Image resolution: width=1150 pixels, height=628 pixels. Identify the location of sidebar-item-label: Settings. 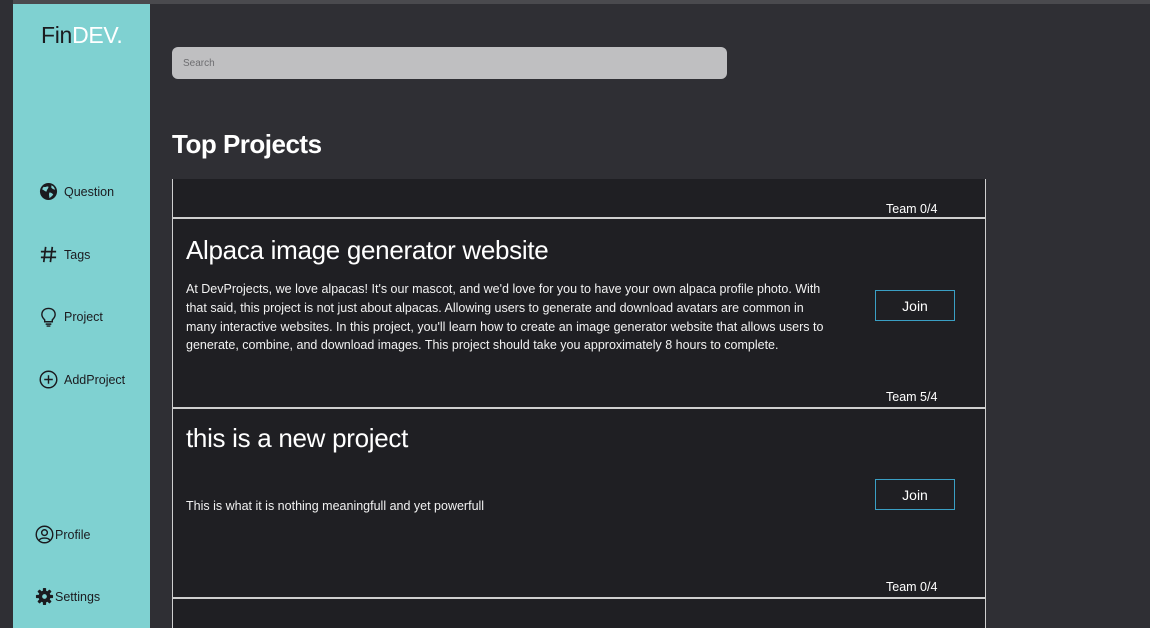
(78, 596).